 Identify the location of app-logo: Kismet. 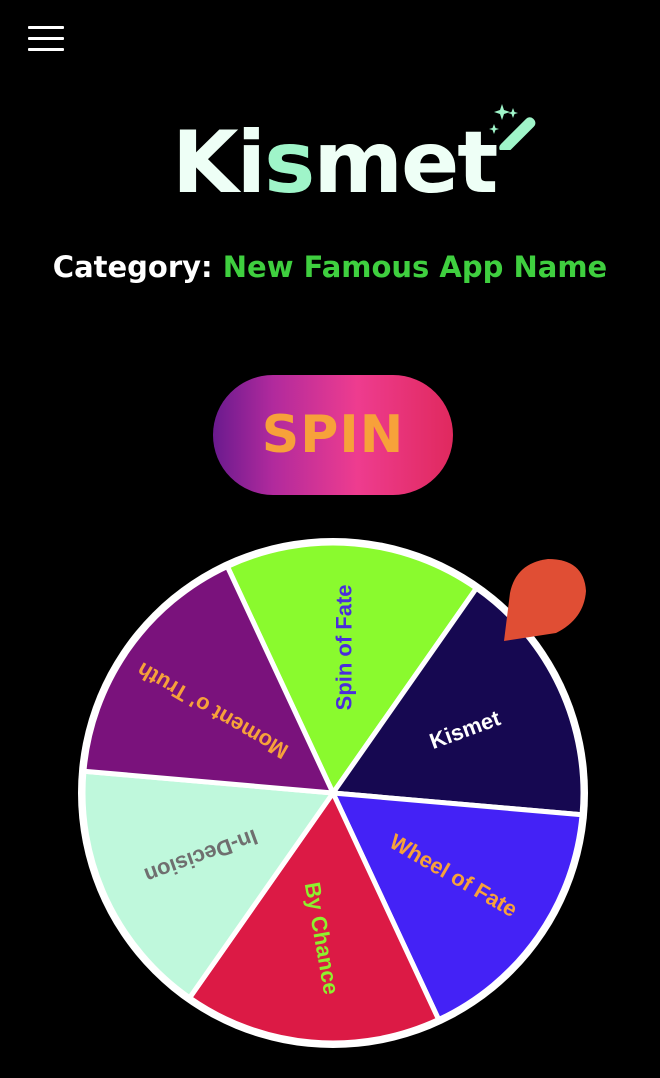
(330, 159).